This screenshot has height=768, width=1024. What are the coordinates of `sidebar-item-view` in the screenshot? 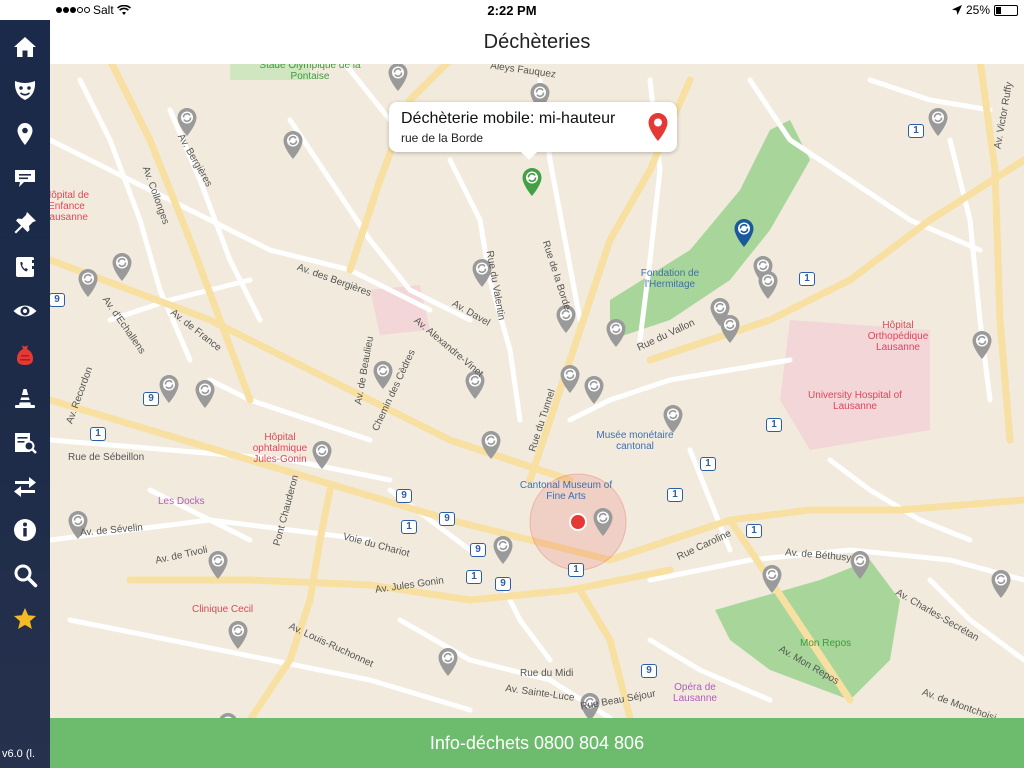 It's located at (25, 311).